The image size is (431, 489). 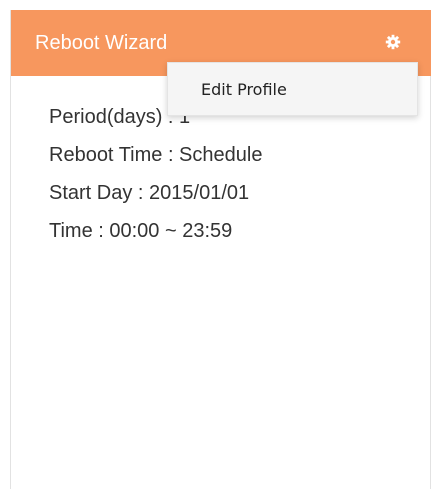 What do you see at coordinates (141, 231) in the screenshot?
I see `time-range-text: Time : 00:00 ~ 23:59` at bounding box center [141, 231].